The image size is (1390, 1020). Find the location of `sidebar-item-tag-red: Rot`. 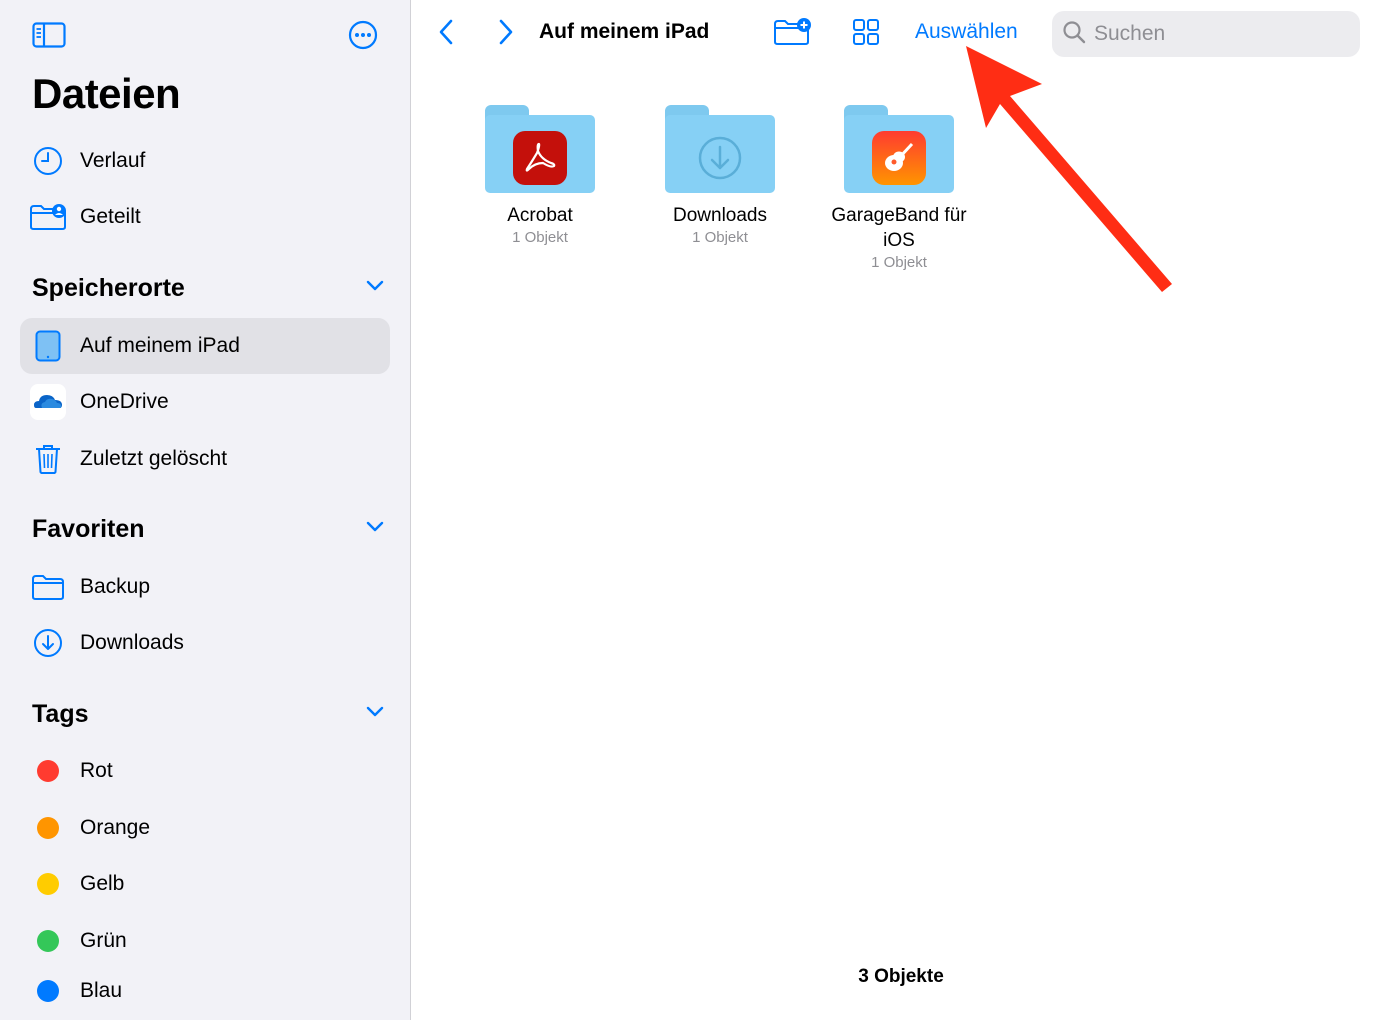

sidebar-item-tag-red: Rot is located at coordinates (205, 771).